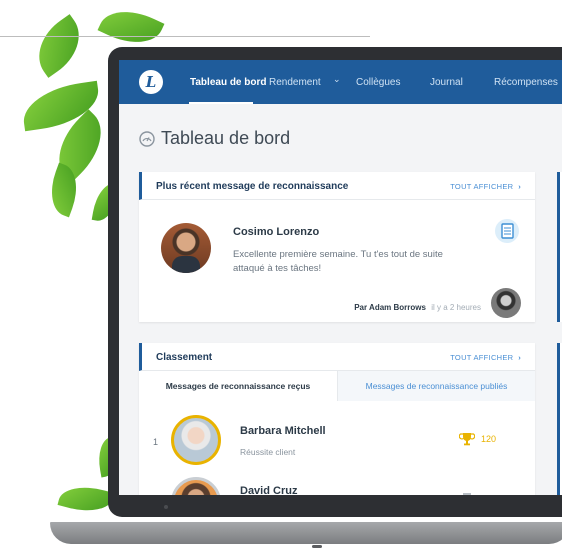 Image resolution: width=562 pixels, height=556 pixels. What do you see at coordinates (185, 36) in the screenshot?
I see `decorative-line` at bounding box center [185, 36].